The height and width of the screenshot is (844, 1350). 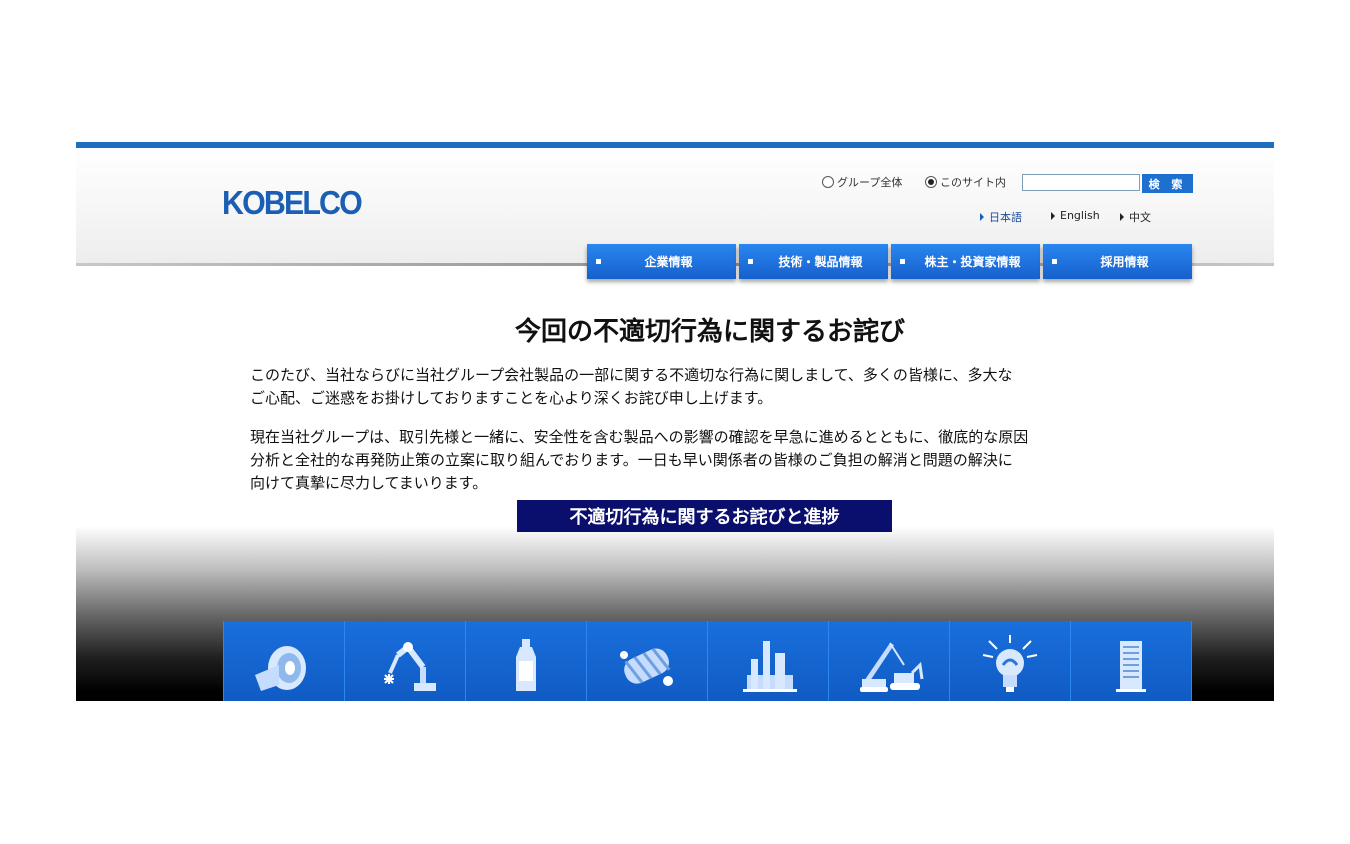 I want to click on lang-chinese: 中文, so click(x=1135, y=217).